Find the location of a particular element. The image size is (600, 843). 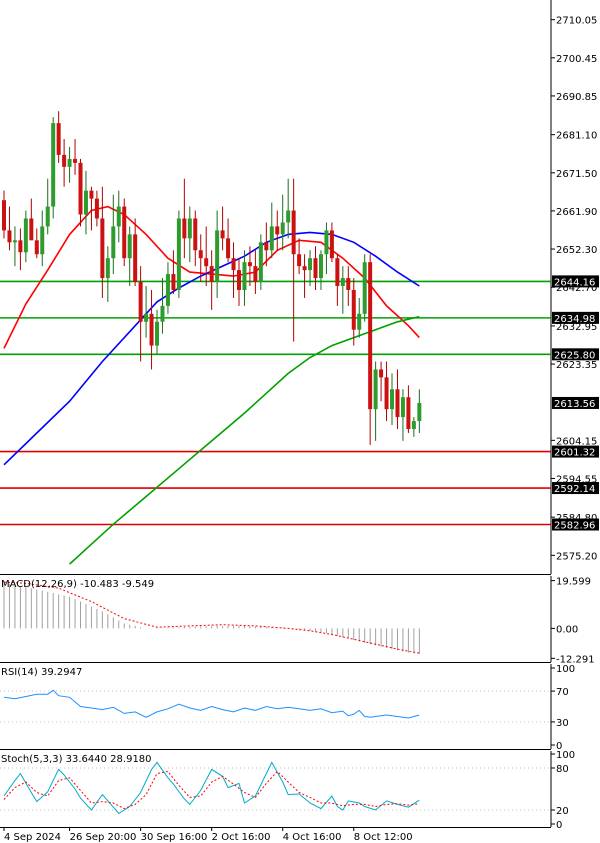

rsi-tick-label: 30 is located at coordinates (562, 723).